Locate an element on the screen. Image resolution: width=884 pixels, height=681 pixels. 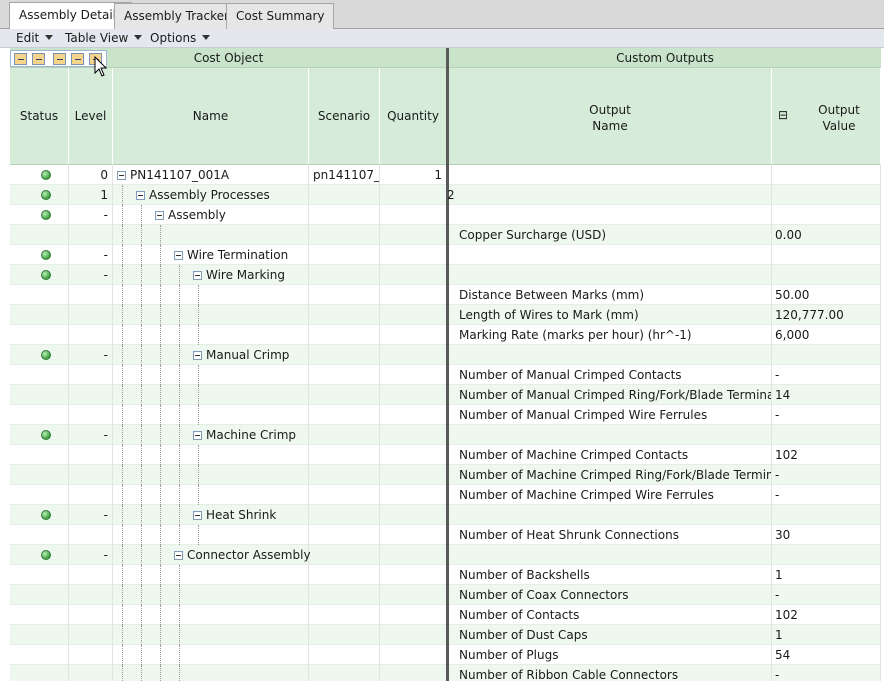
quantity-cell is located at coordinates (413, 615).